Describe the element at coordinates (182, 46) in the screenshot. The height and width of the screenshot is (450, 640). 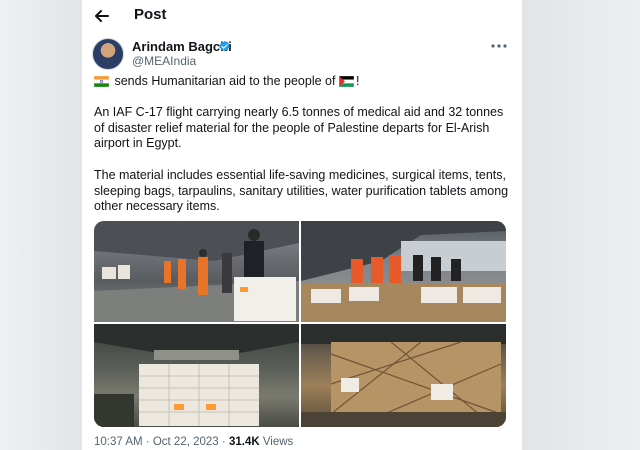
I see `author-name: Arindam Bagchi` at that location.